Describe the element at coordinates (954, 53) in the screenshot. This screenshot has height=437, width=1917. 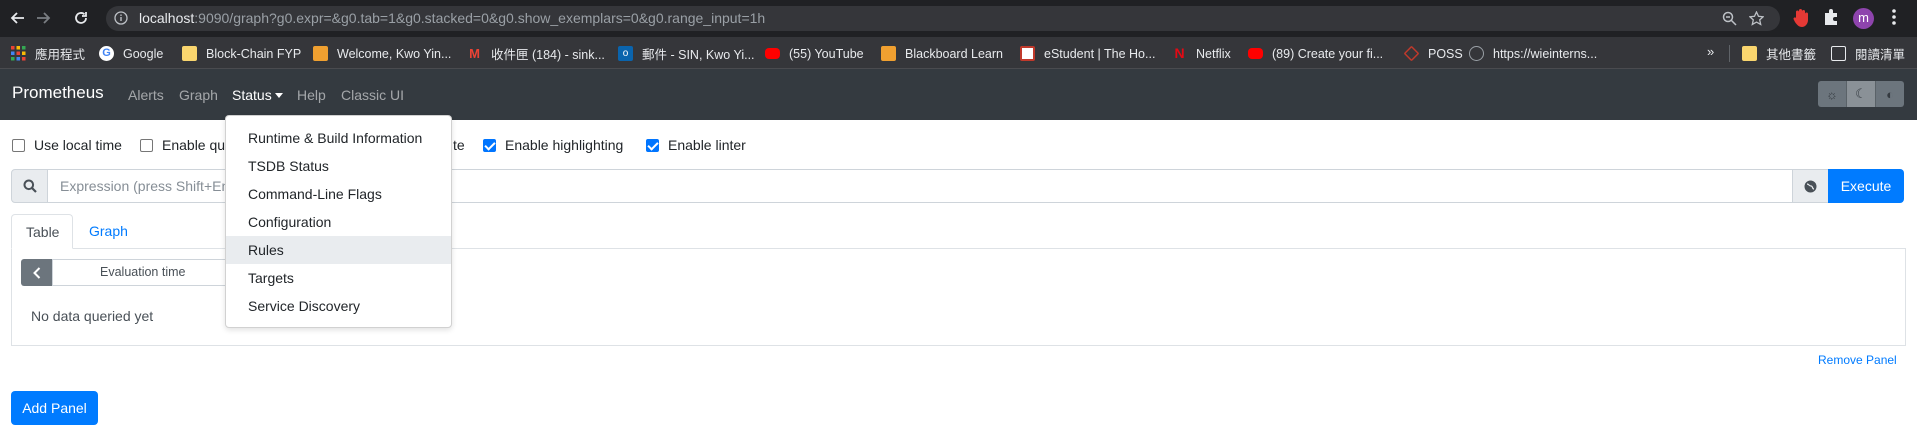
I see `bookmark-label: Blackboard Learn` at that location.